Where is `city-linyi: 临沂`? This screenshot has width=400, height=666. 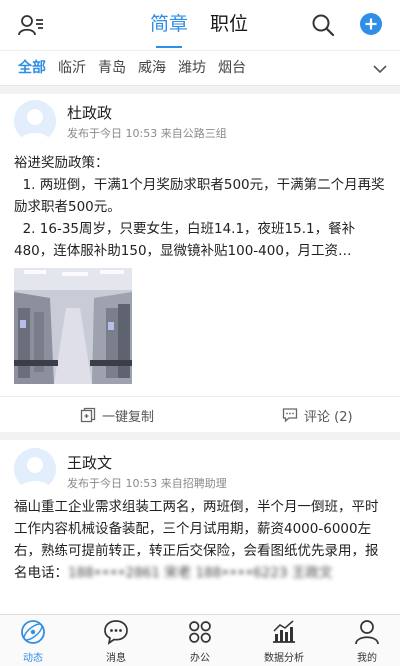 city-linyi: 临沂 is located at coordinates (78, 68).